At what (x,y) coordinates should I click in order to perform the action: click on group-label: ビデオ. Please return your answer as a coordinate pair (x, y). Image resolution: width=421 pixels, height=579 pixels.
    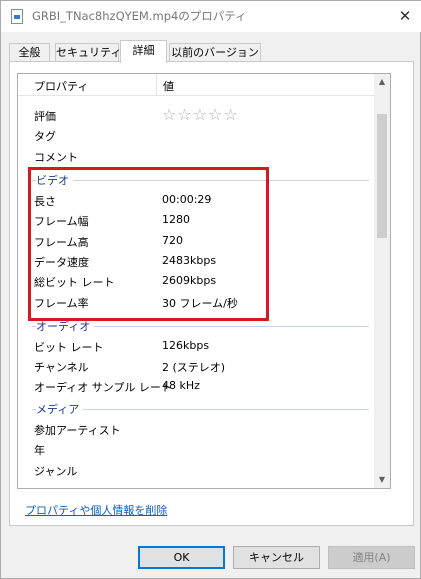
    Looking at the image, I should click on (54, 180).